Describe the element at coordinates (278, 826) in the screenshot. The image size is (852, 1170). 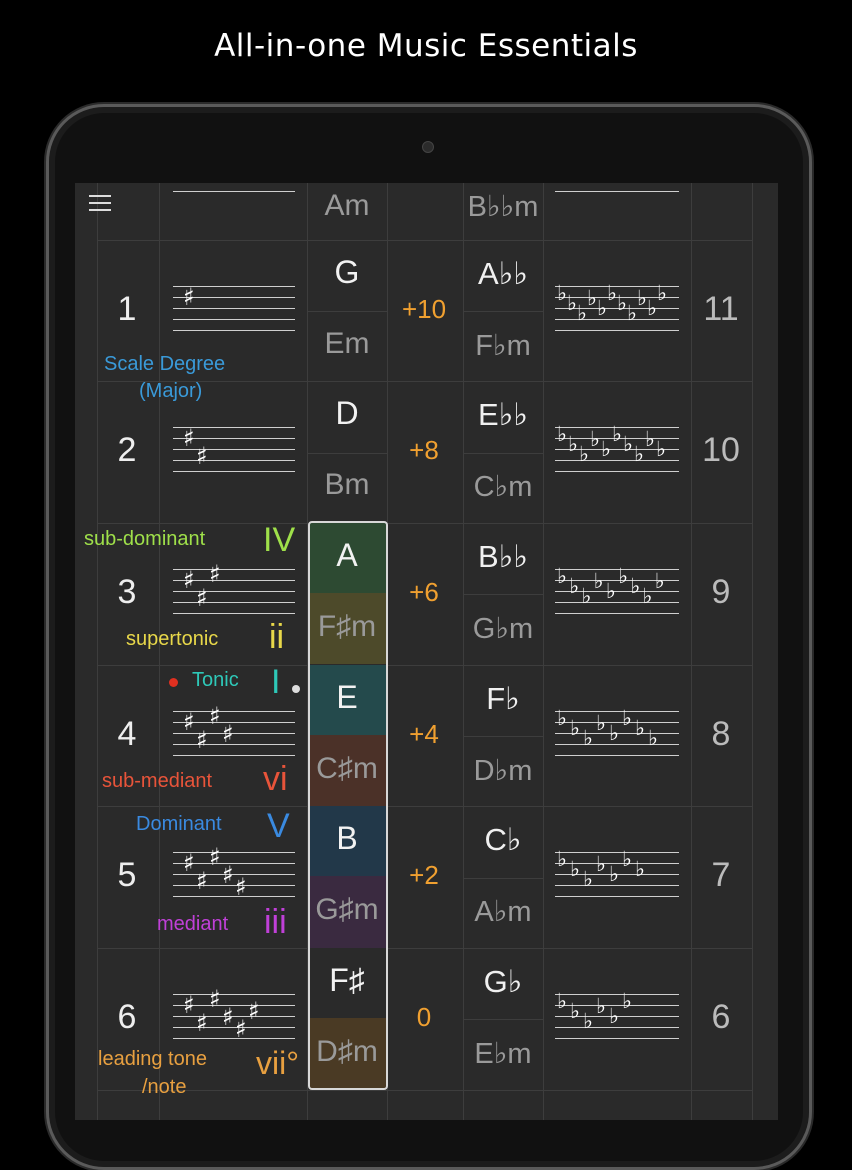
I see `dominant-numeral: V` at that location.